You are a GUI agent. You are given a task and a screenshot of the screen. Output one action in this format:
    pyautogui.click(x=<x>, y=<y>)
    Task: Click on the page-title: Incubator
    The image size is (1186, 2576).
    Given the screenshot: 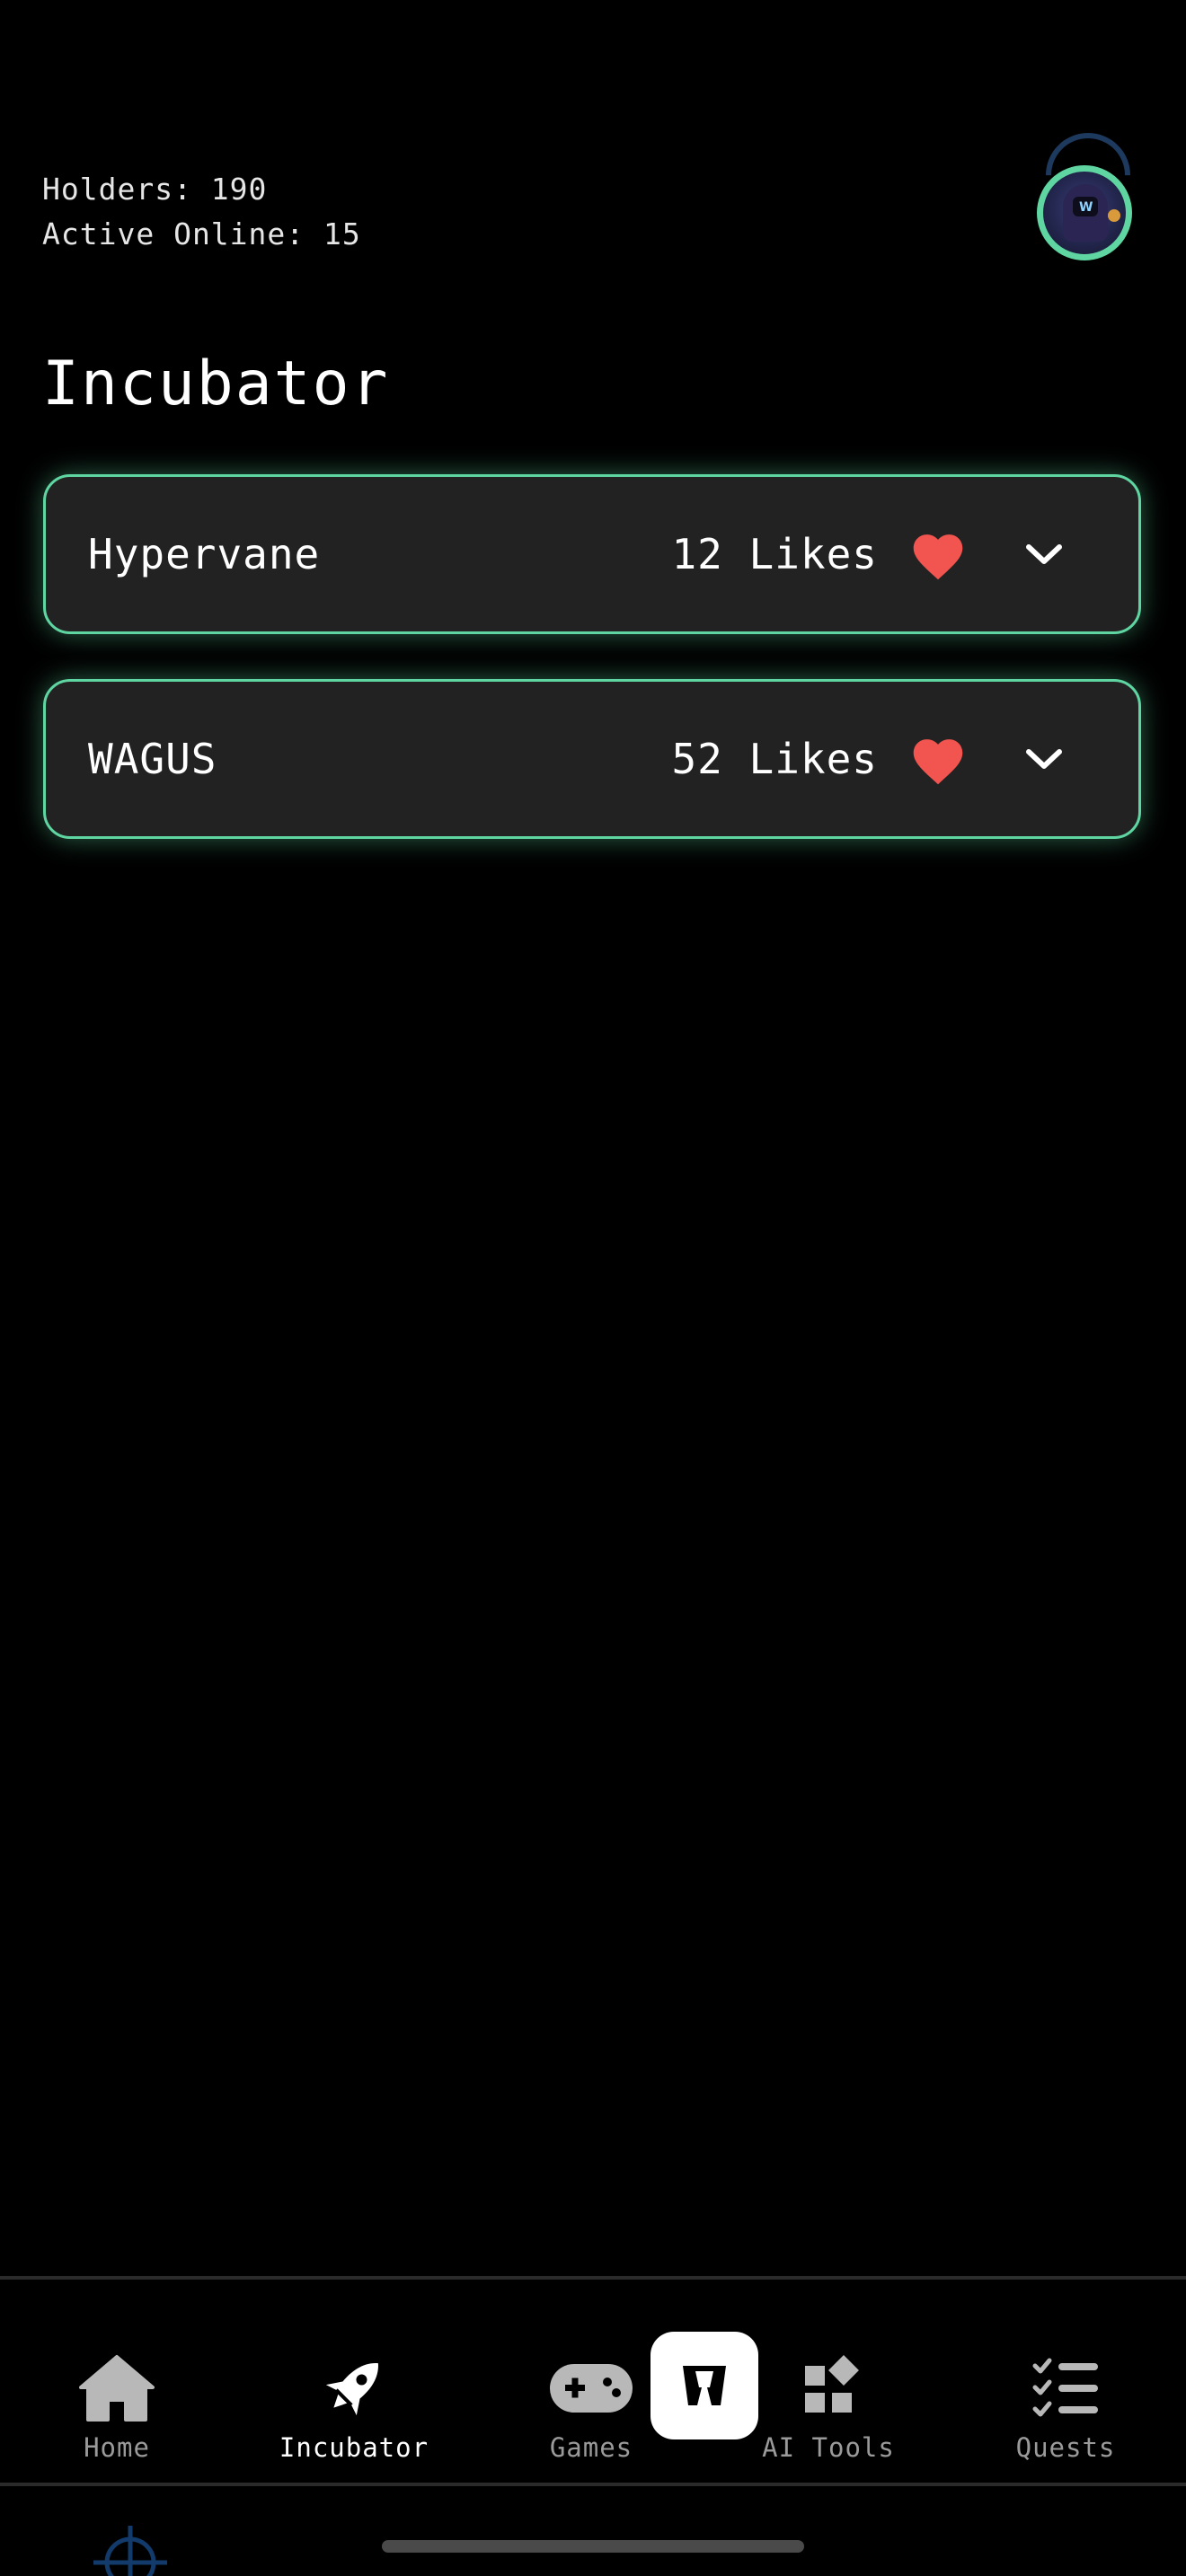 What is the action you would take?
    pyautogui.click(x=216, y=383)
    